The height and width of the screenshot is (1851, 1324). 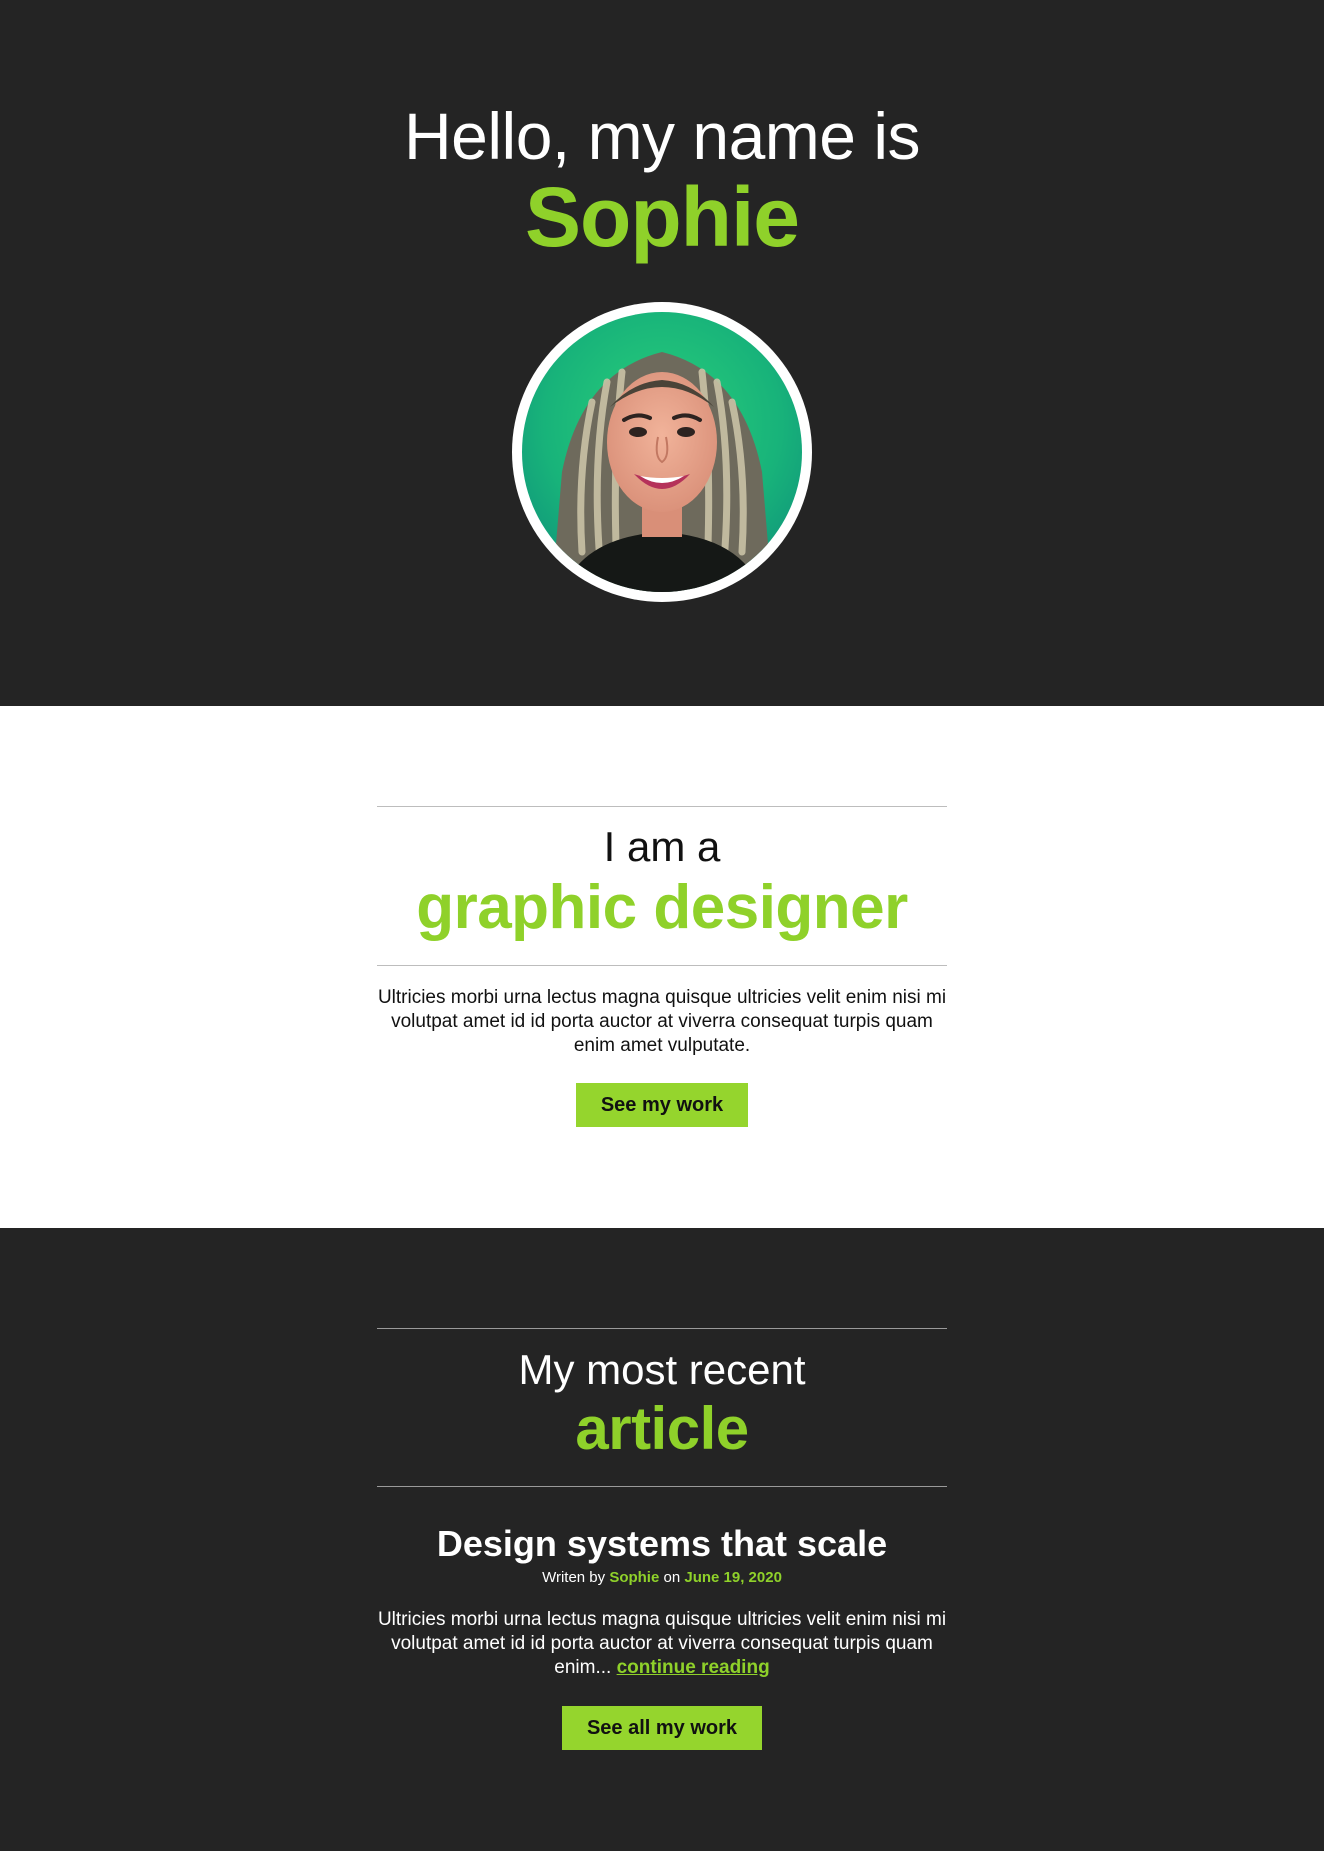 I want to click on avatar, so click(x=662, y=452).